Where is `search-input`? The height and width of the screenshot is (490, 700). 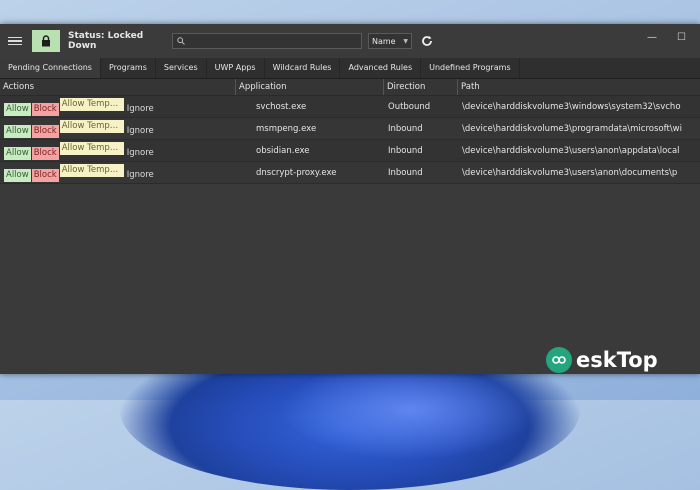
search-input is located at coordinates (269, 41).